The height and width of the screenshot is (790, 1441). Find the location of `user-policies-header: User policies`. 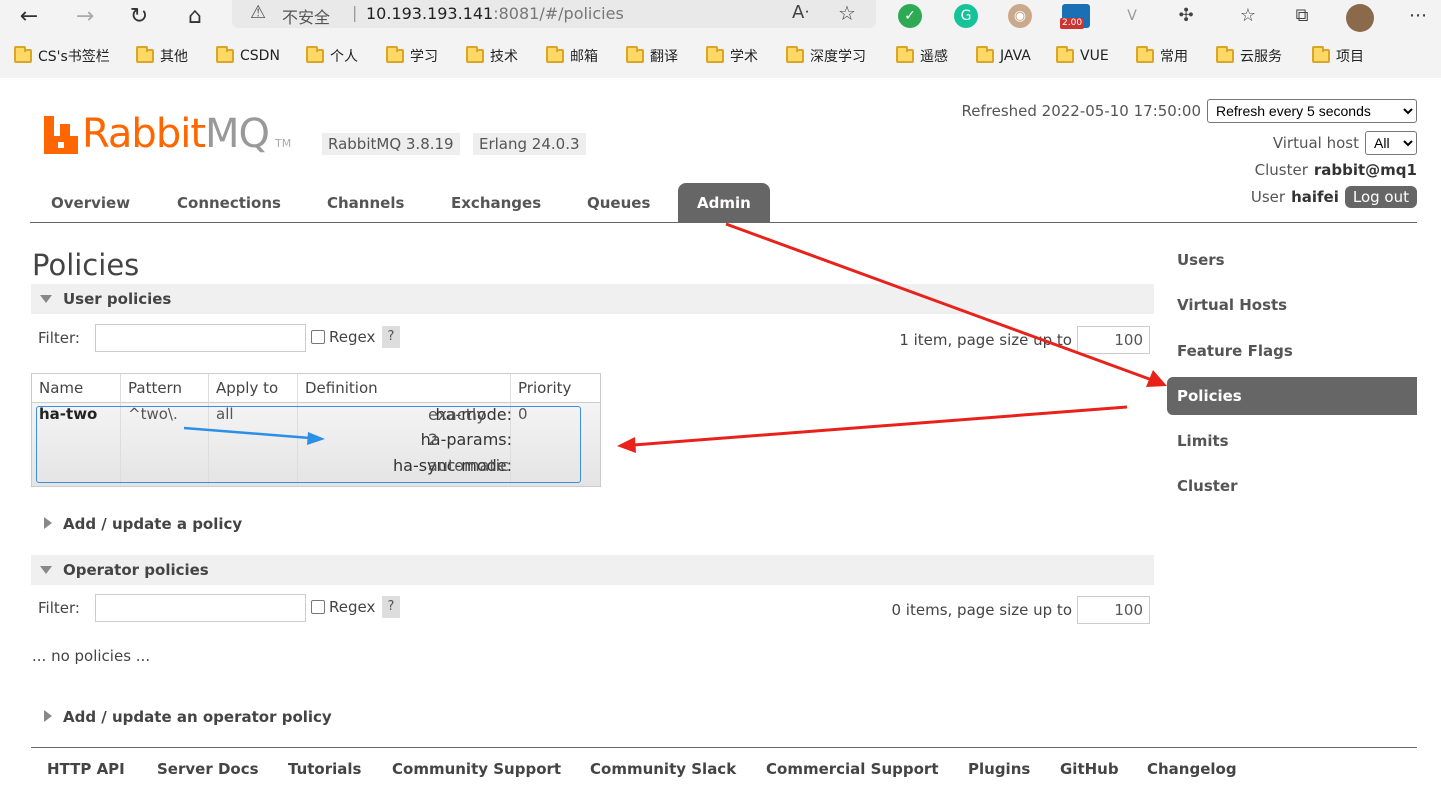

user-policies-header: User policies is located at coordinates (592, 299).